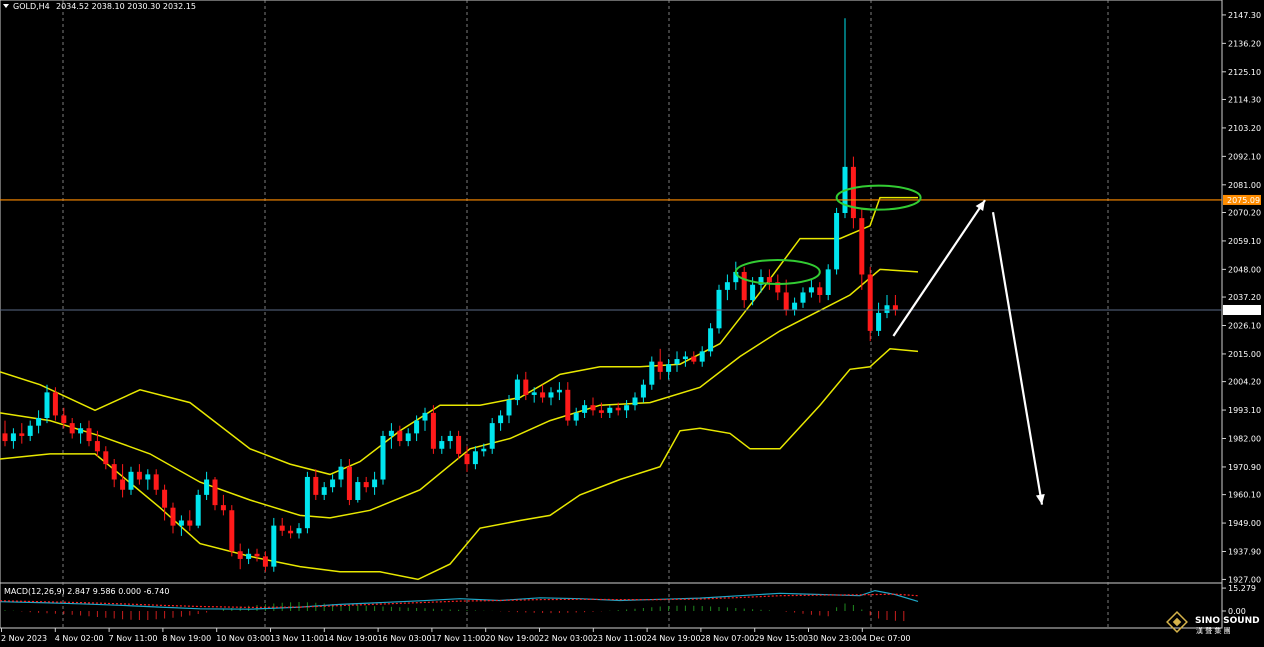 This screenshot has height=647, width=1264. I want to click on price-tick-label: 1960.10, so click(1244, 495).